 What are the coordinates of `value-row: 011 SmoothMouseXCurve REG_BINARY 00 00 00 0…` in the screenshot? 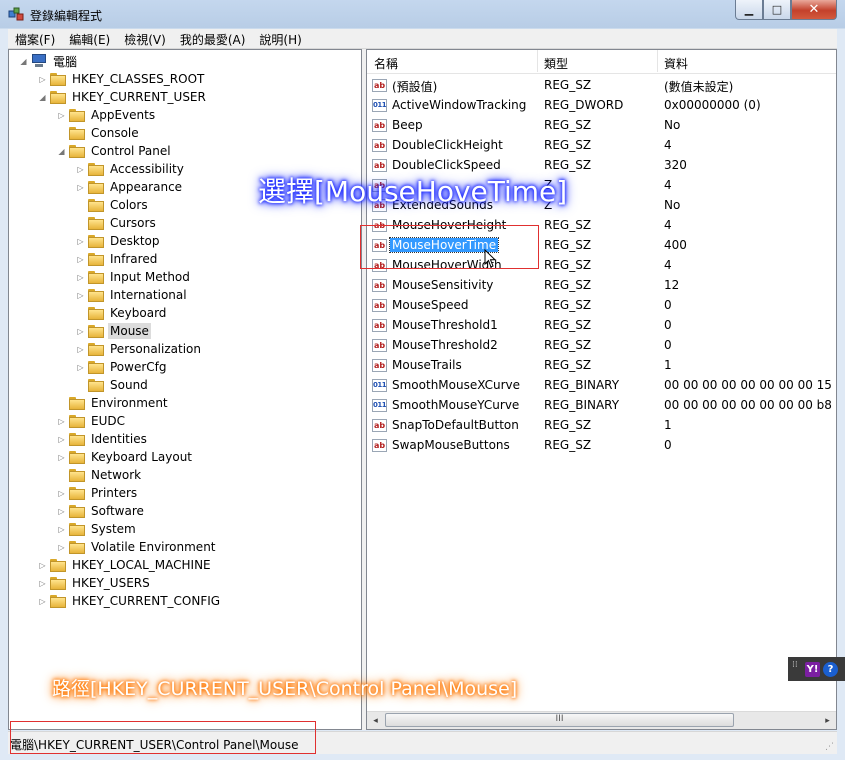 It's located at (601, 386).